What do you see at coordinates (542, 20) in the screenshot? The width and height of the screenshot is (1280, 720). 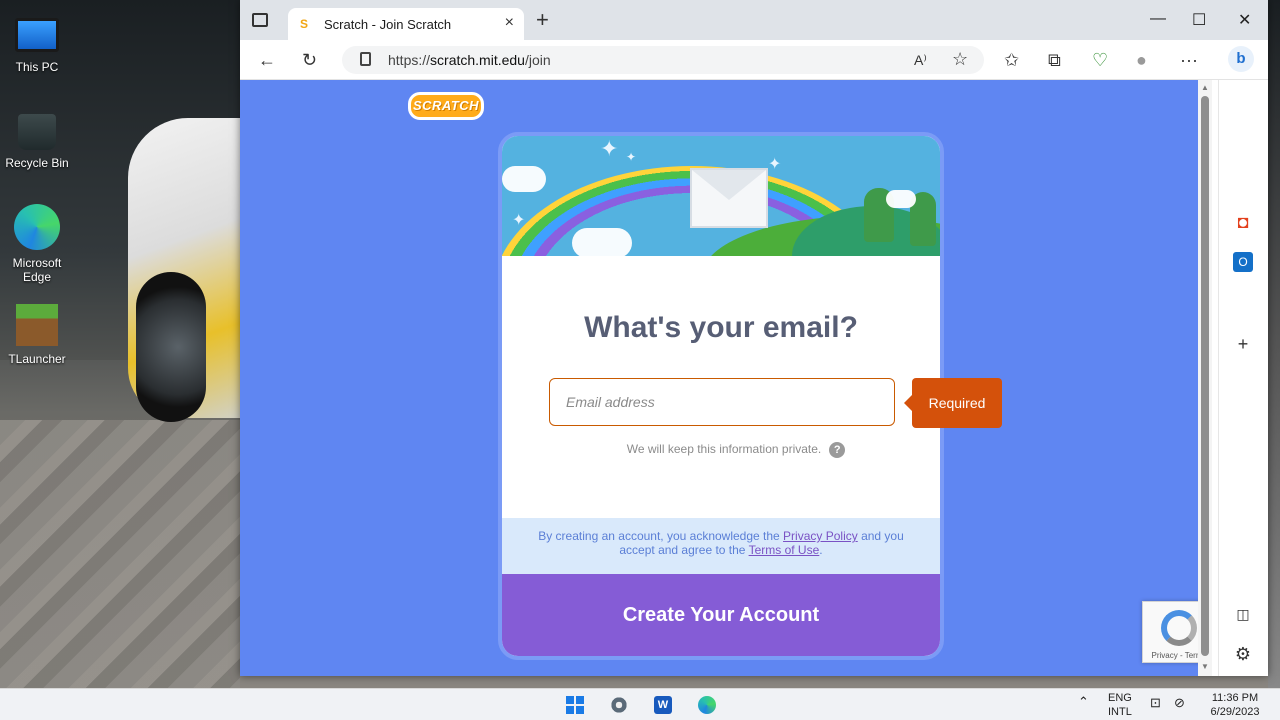 I see `new-tab-icon: +` at bounding box center [542, 20].